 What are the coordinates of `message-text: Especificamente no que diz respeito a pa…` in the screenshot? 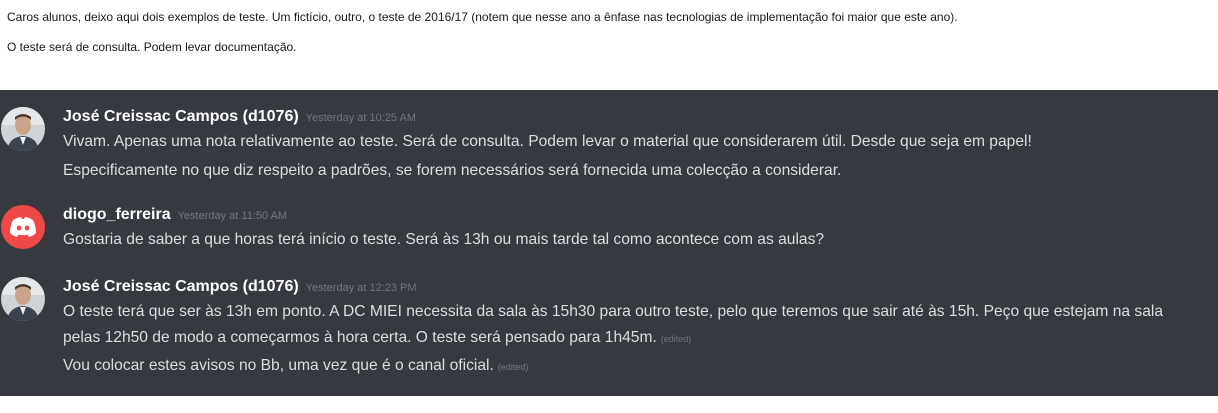 It's located at (452, 170).